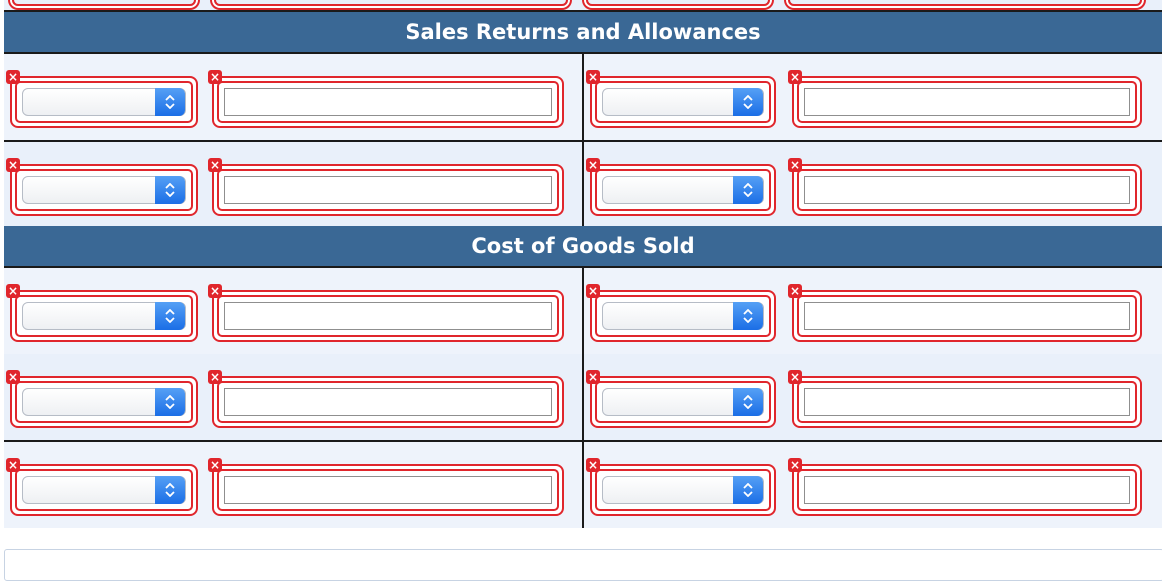  Describe the element at coordinates (583, 565) in the screenshot. I see `footer-panel` at that location.